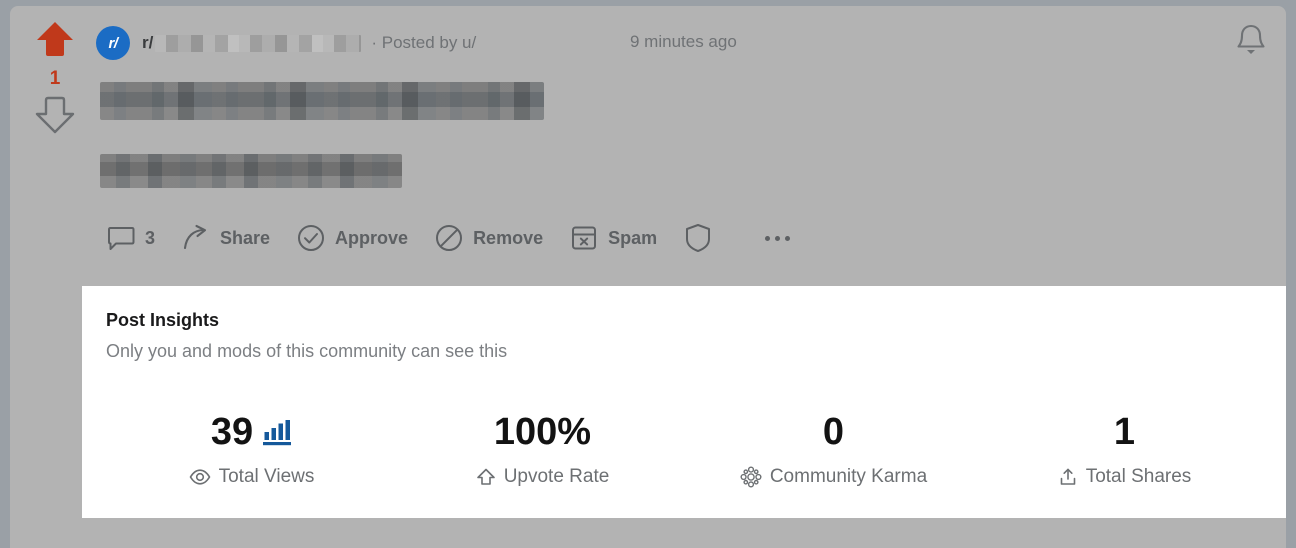  I want to click on downvote-button, so click(55, 115).